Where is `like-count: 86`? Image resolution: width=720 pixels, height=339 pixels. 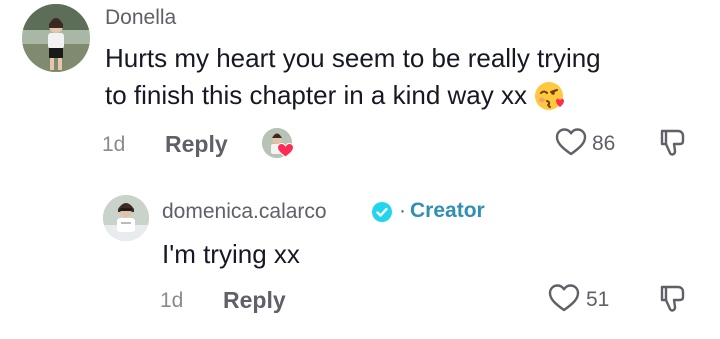 like-count: 86 is located at coordinates (604, 143).